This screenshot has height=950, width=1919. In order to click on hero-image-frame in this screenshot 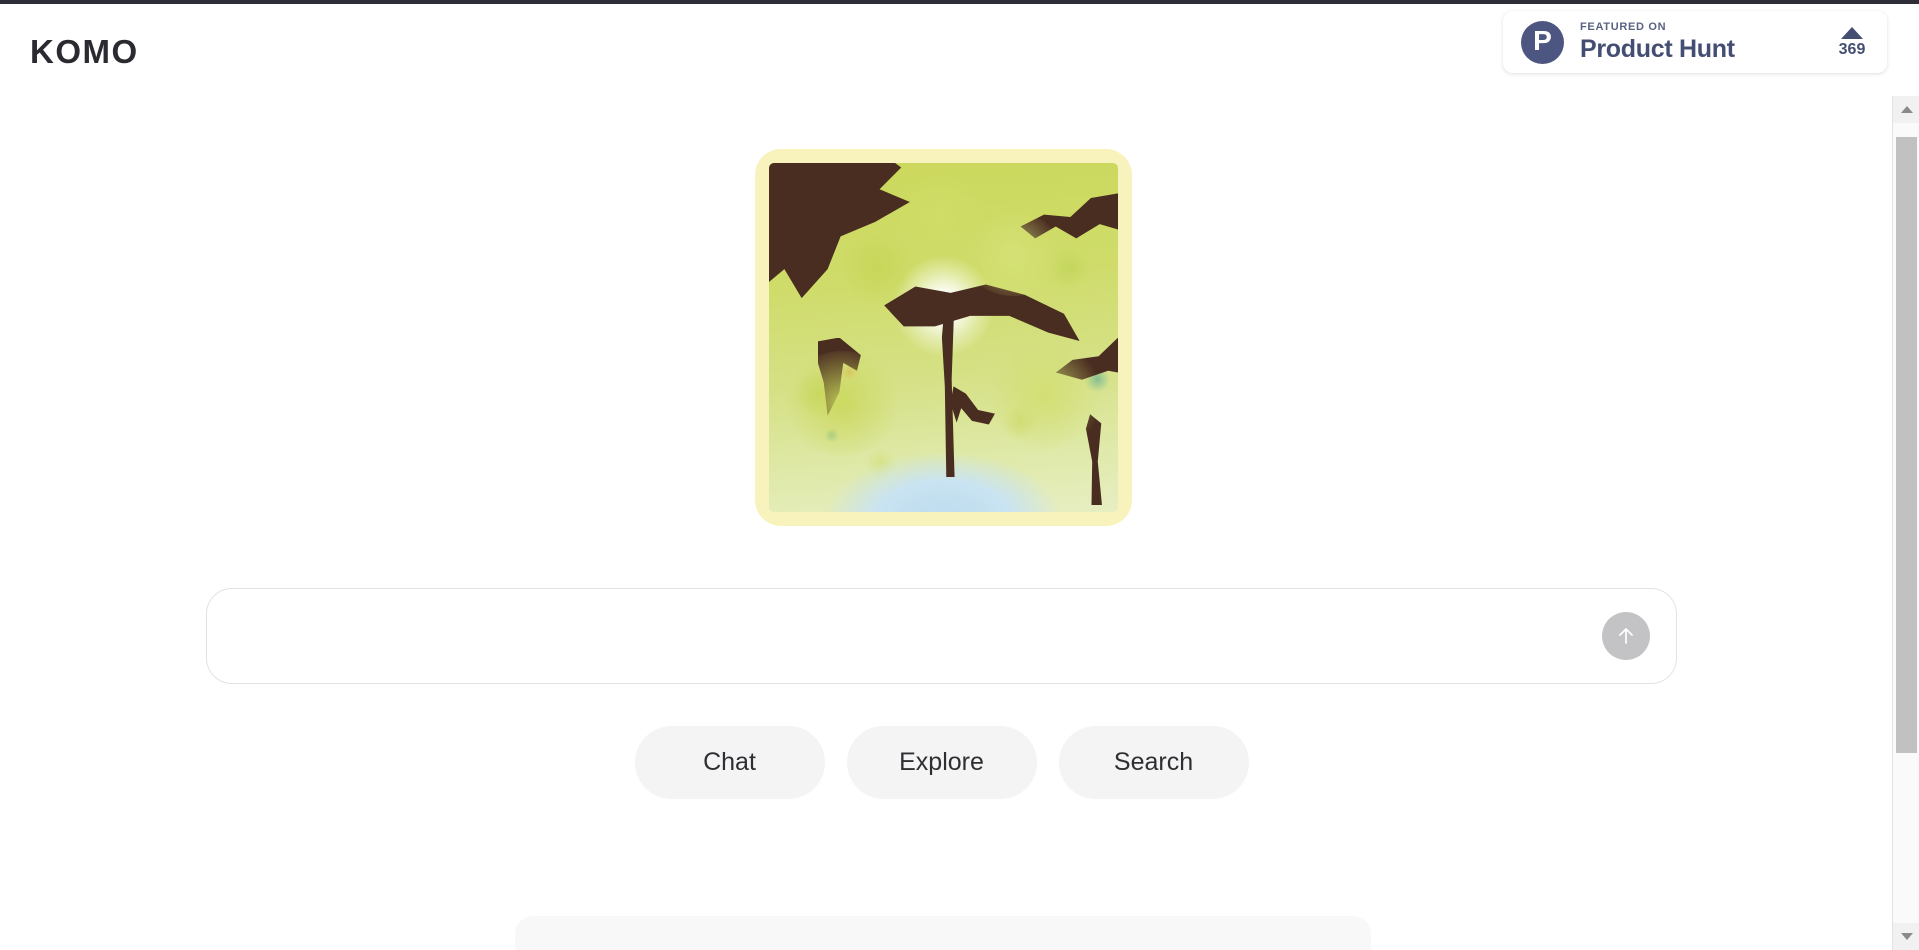, I will do `click(943, 337)`.